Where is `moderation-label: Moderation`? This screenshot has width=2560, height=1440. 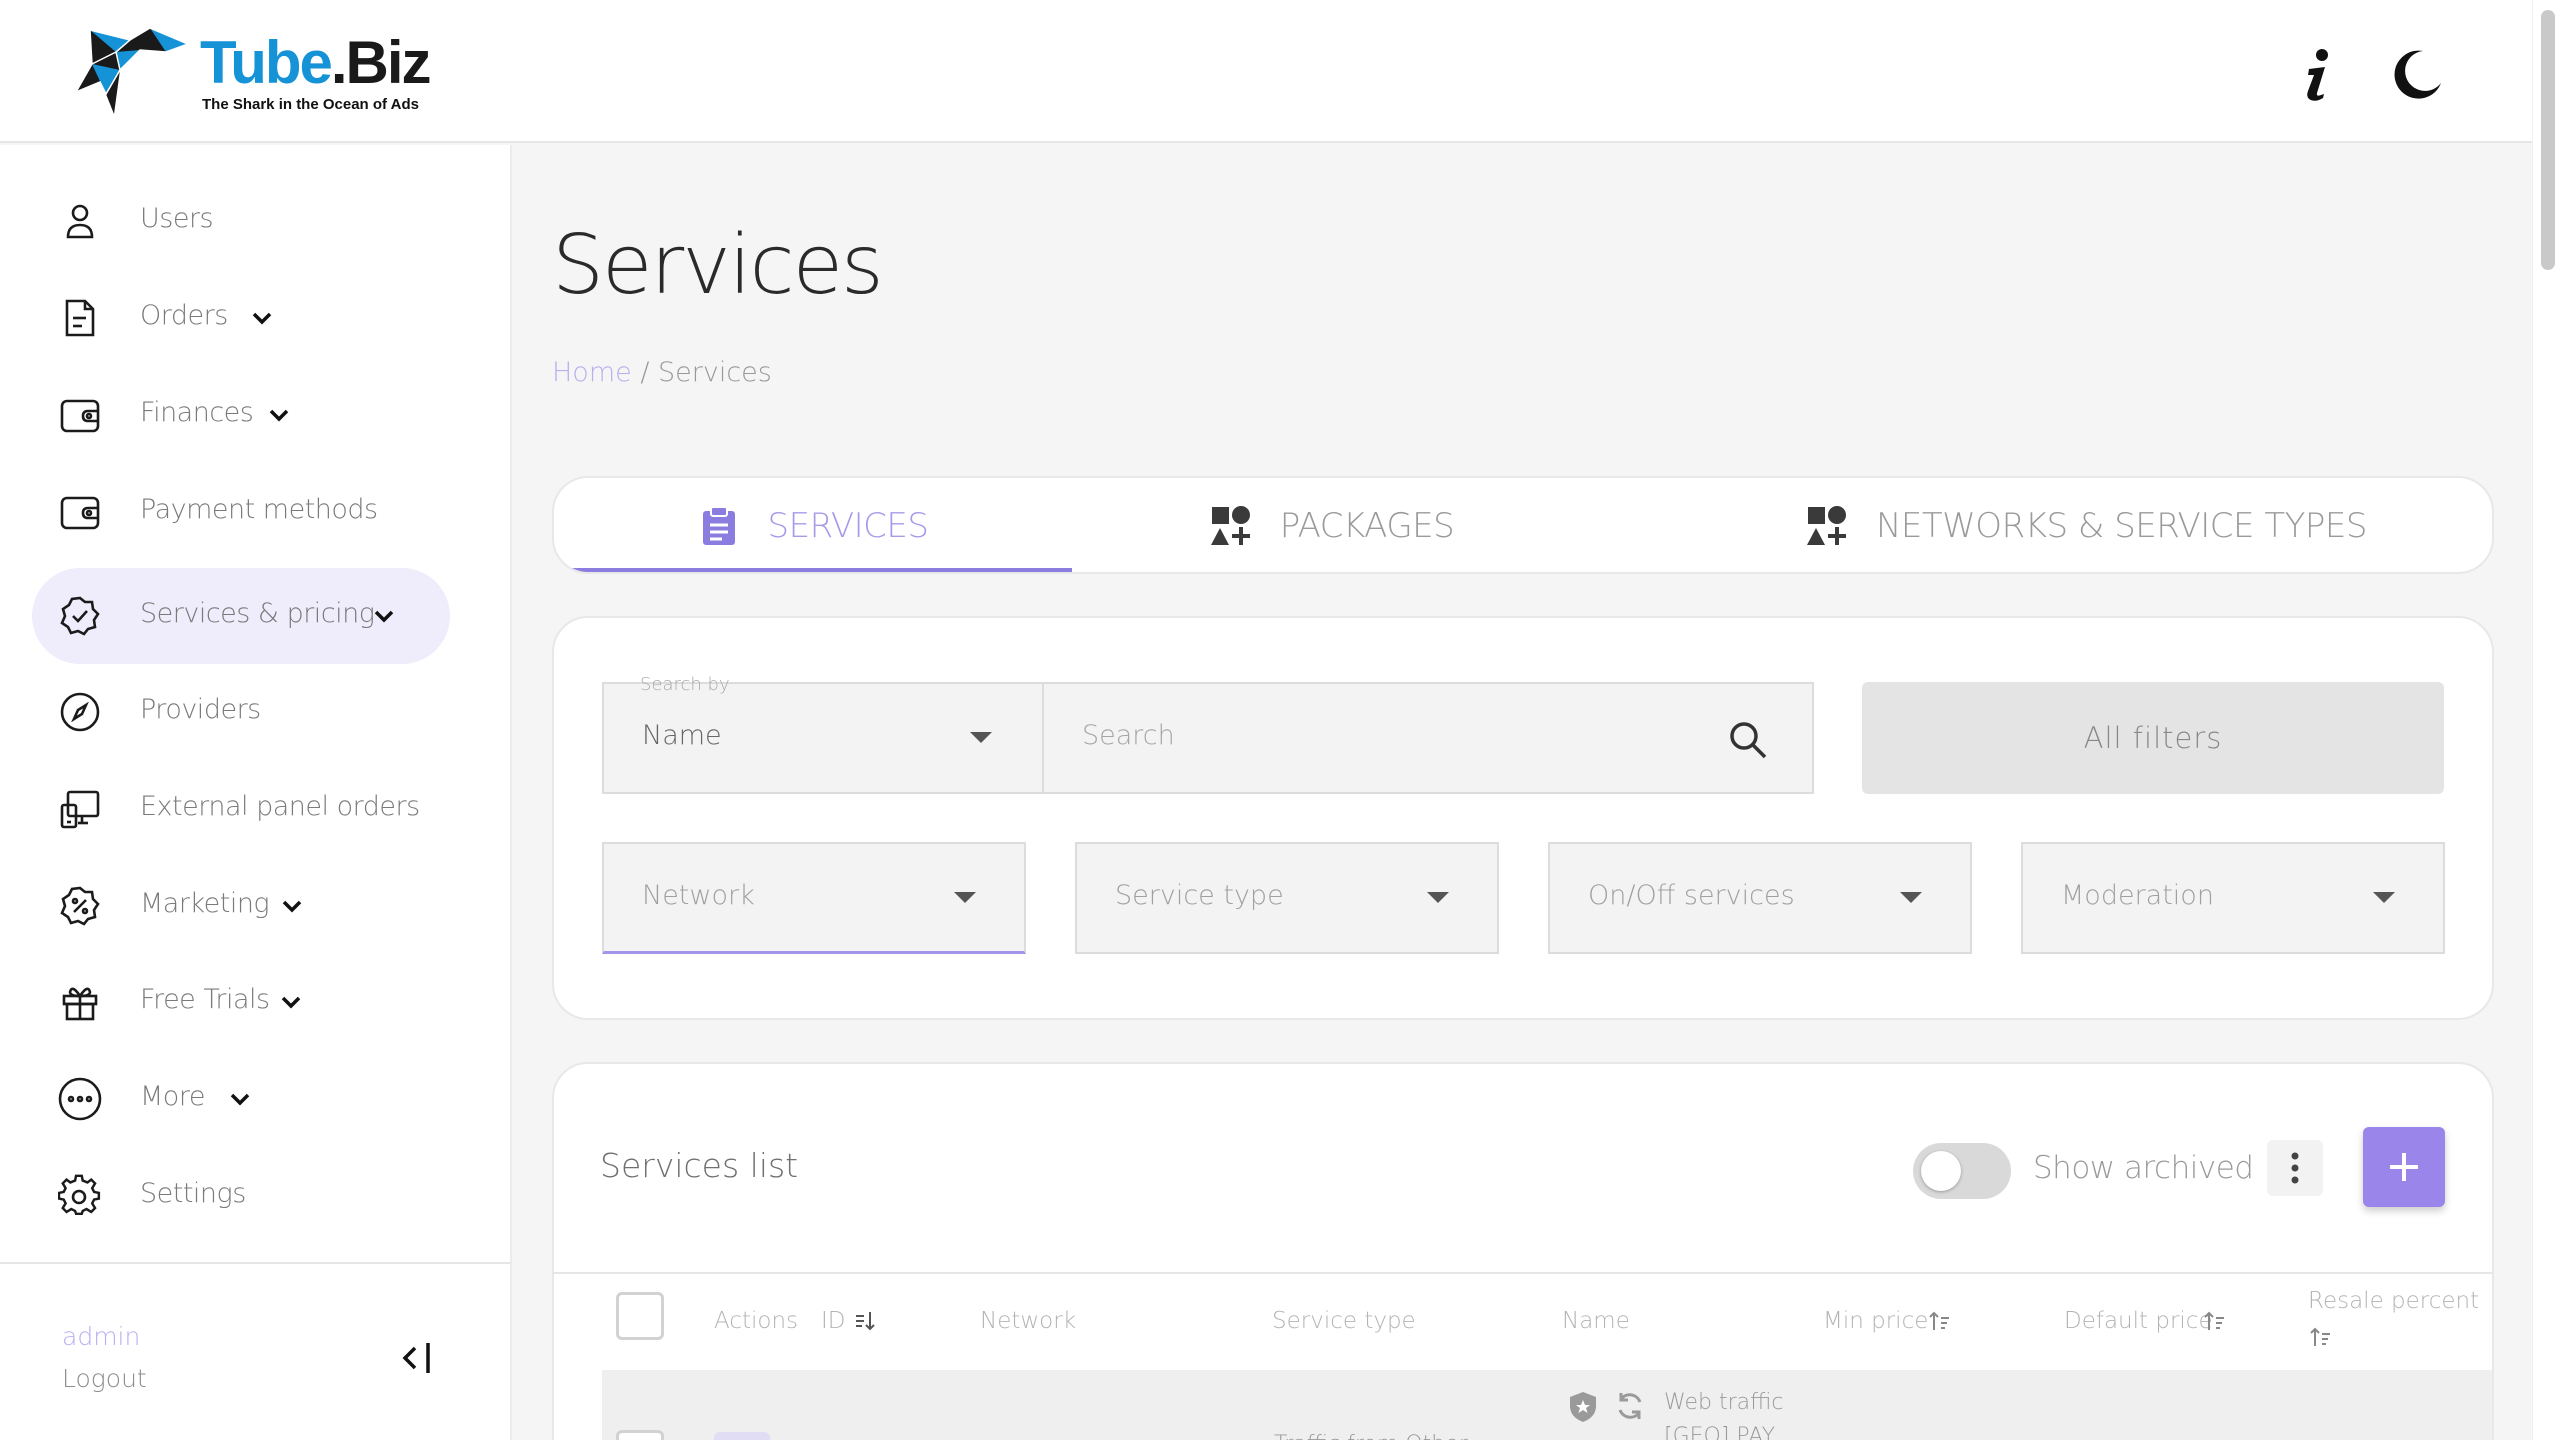 moderation-label: Moderation is located at coordinates (2137, 895).